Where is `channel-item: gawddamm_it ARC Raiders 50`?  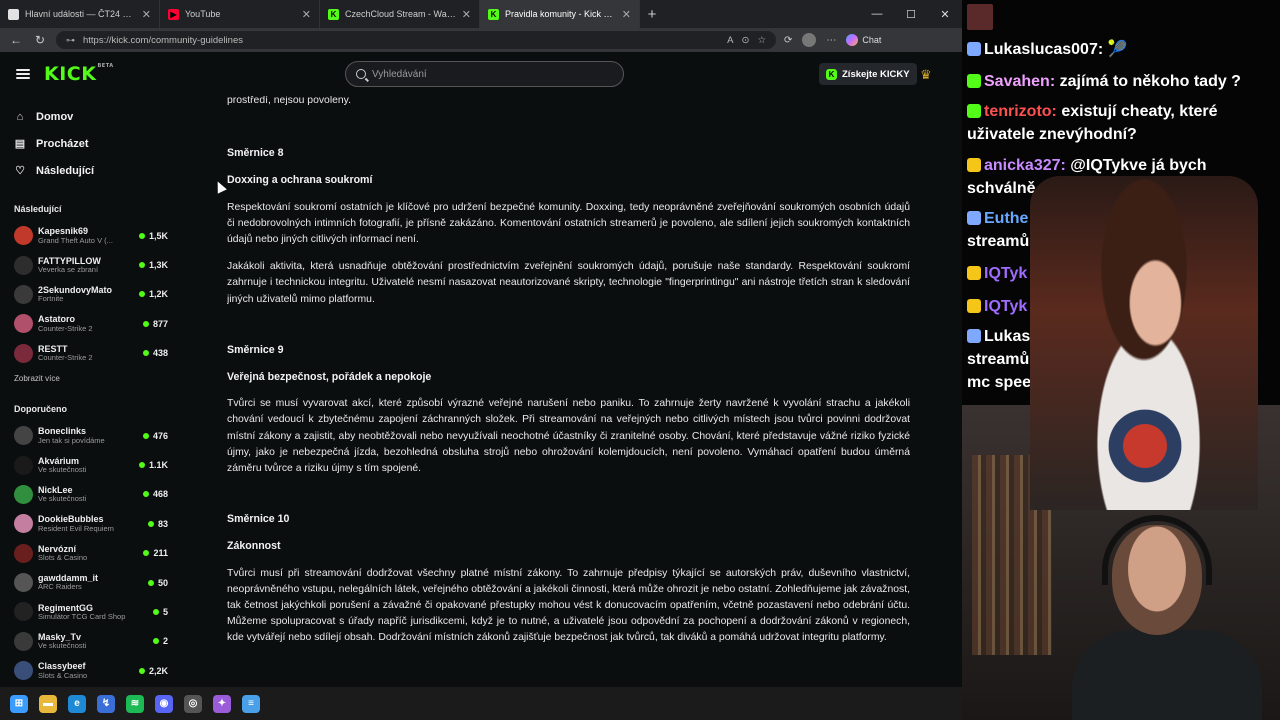 channel-item: gawddamm_it ARC Raiders 50 is located at coordinates (91, 582).